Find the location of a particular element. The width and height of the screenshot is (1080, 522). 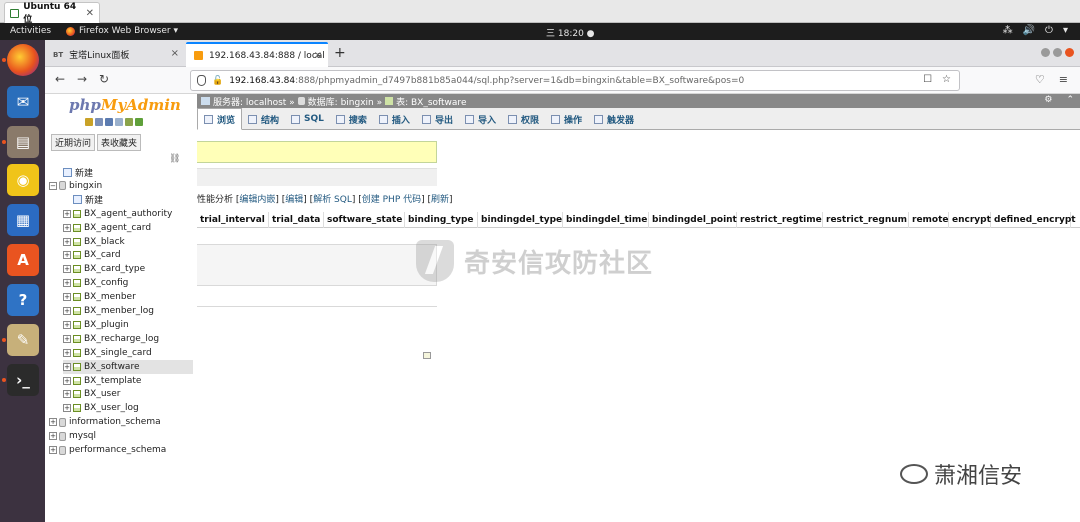

lock-icon: 🔓 is located at coordinates (217, 81).